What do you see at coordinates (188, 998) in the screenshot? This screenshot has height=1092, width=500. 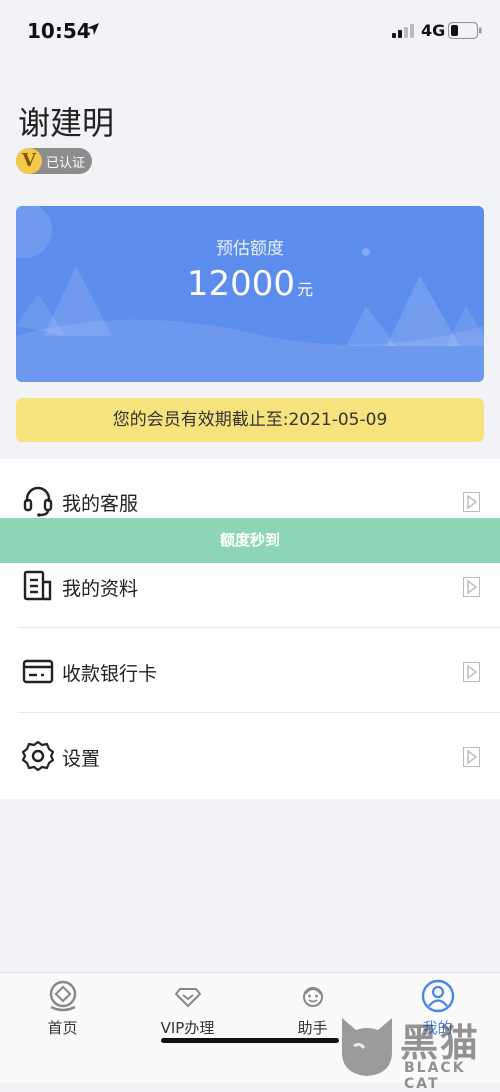 I see `diamond-icon` at bounding box center [188, 998].